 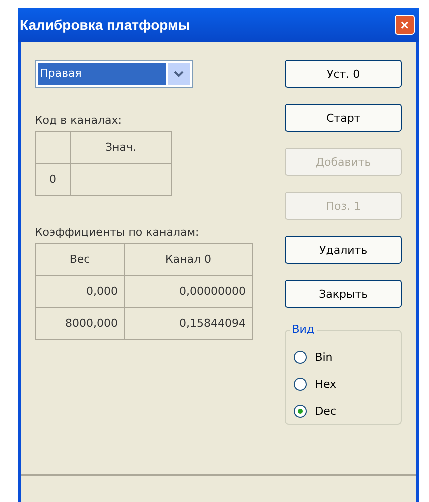 I want to click on column-header: Знач., so click(x=121, y=148).